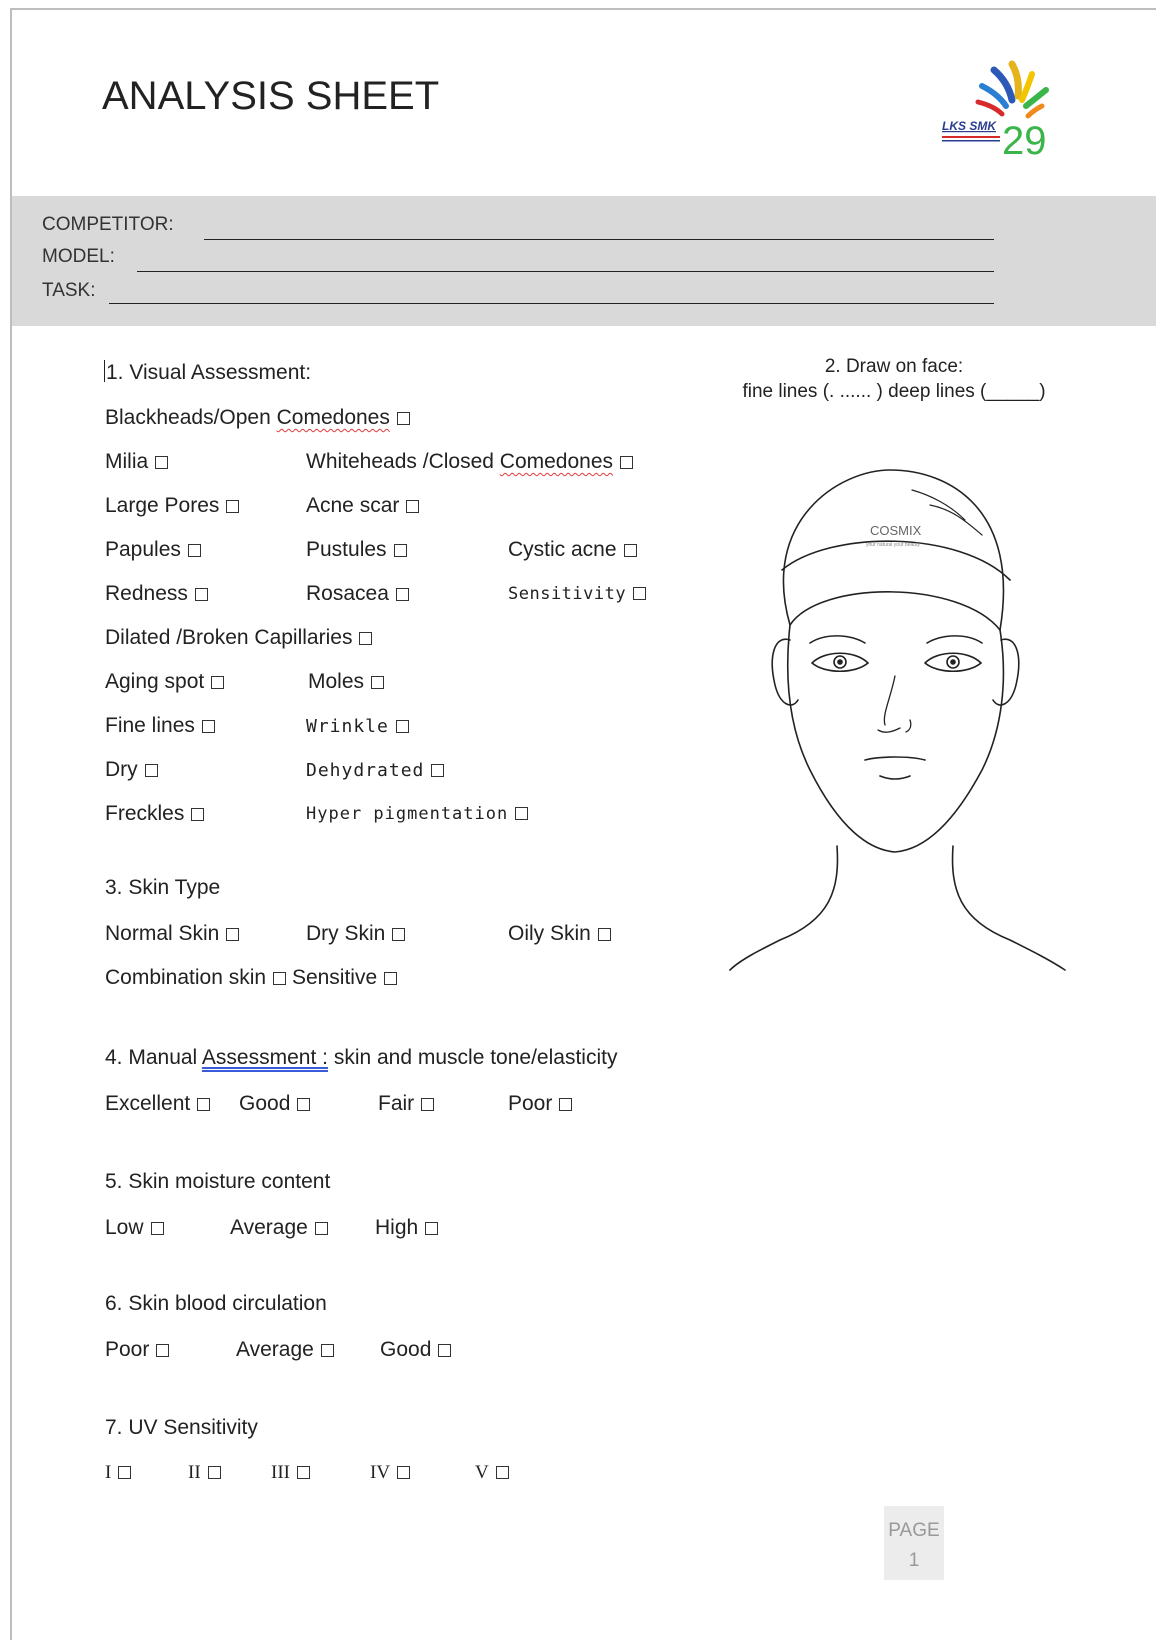  Describe the element at coordinates (432, 1228) in the screenshot. I see `moisture-high-checkbox` at that location.